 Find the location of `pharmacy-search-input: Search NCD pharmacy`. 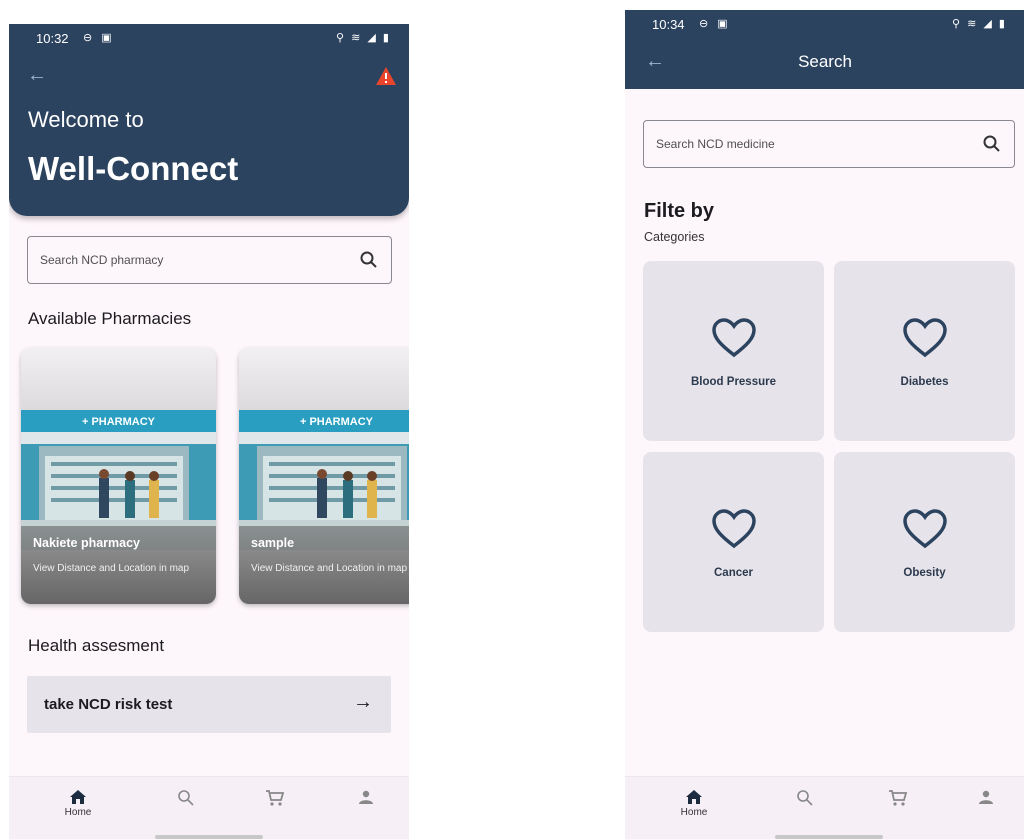

pharmacy-search-input: Search NCD pharmacy is located at coordinates (209, 260).